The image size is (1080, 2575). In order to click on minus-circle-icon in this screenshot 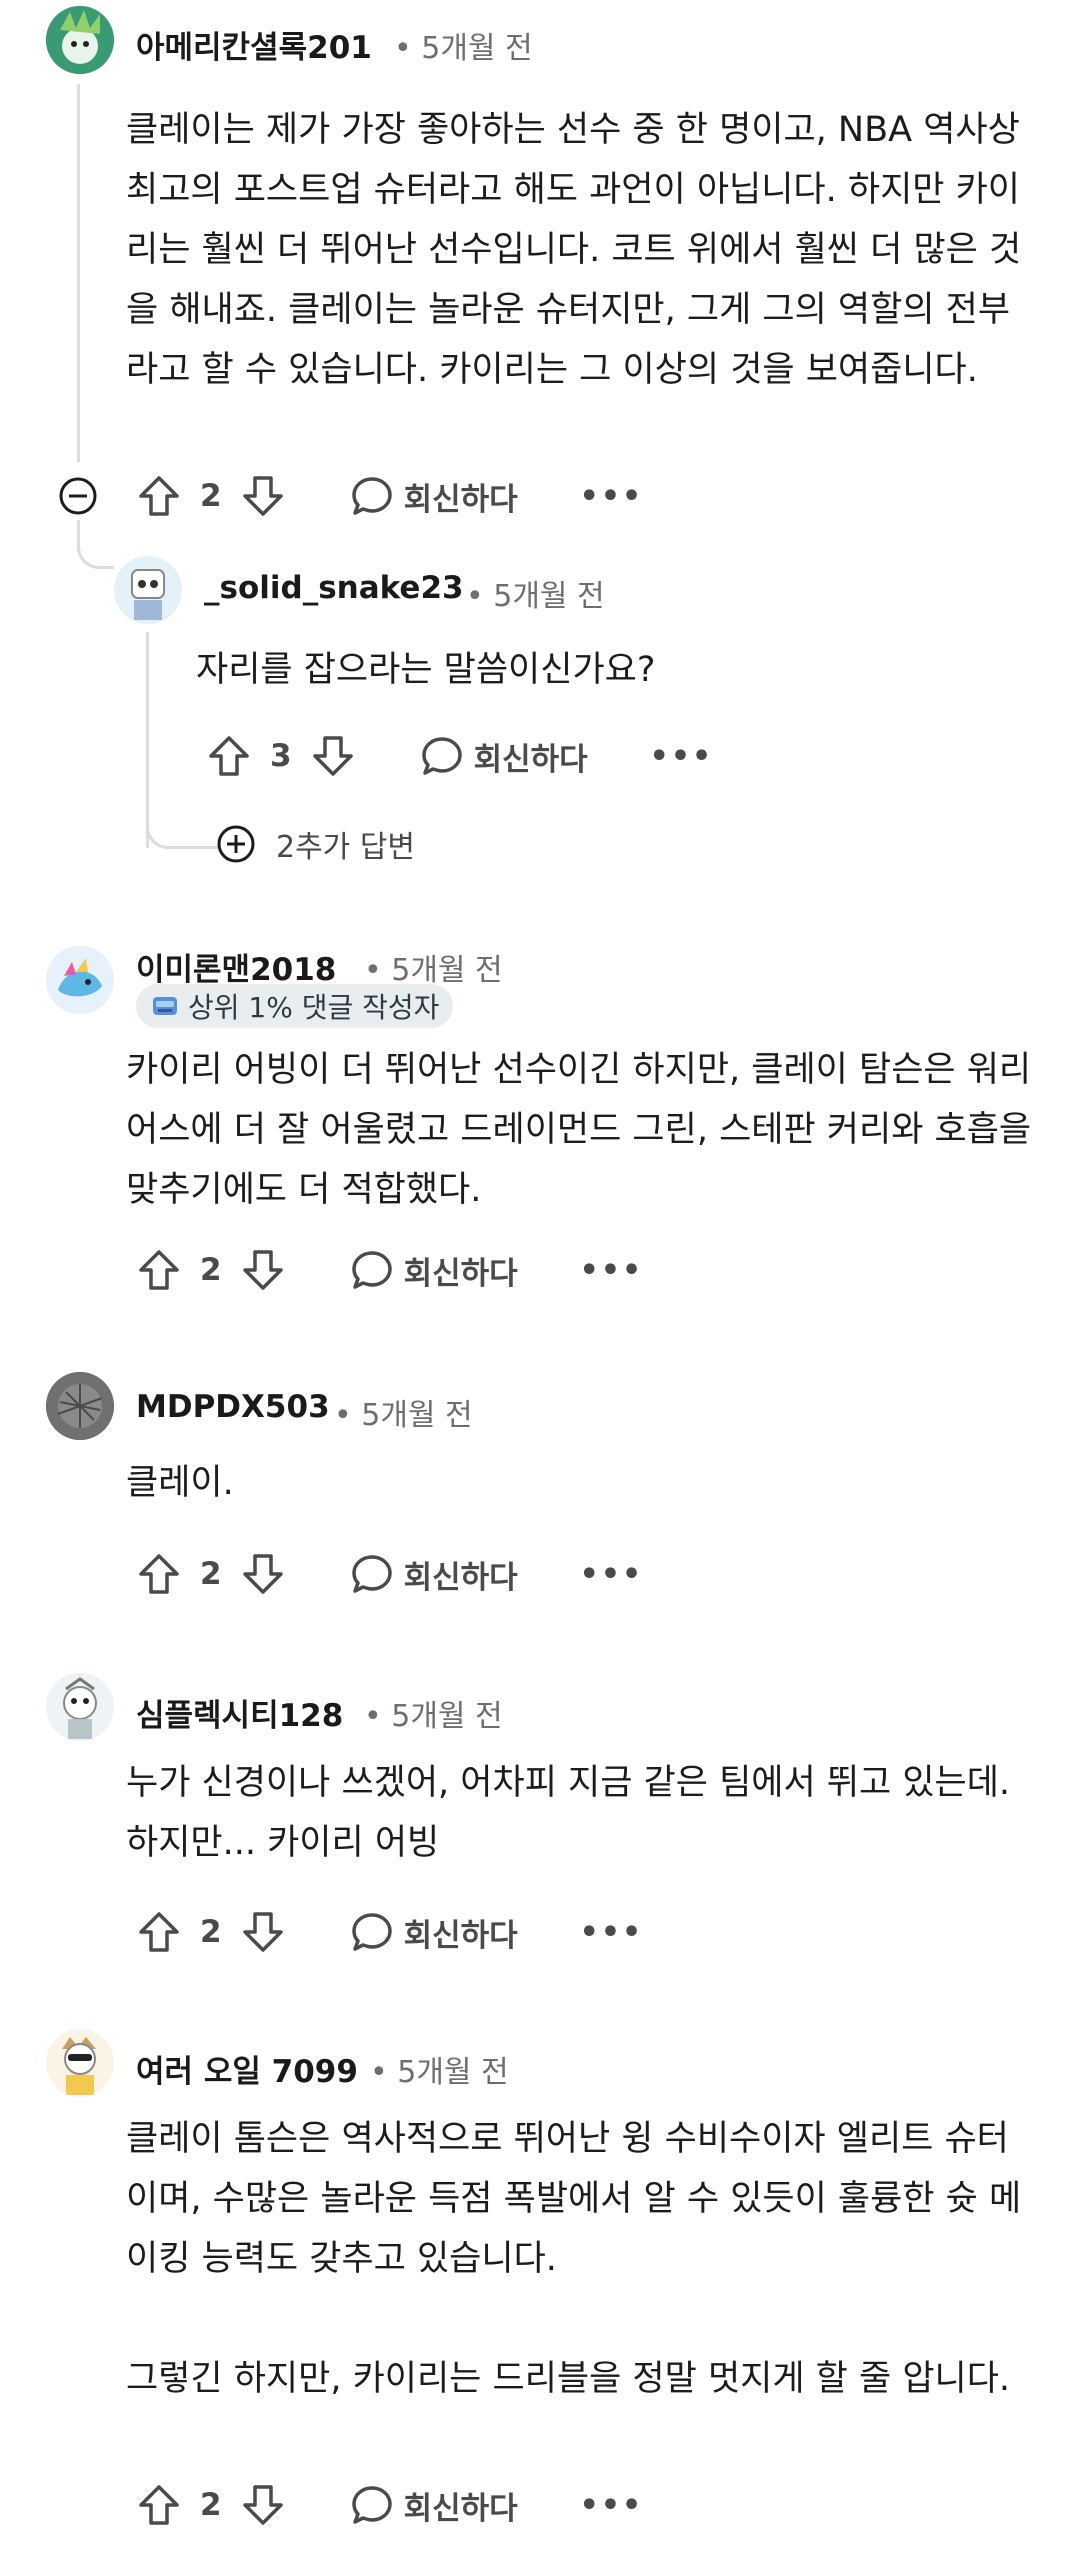, I will do `click(78, 496)`.